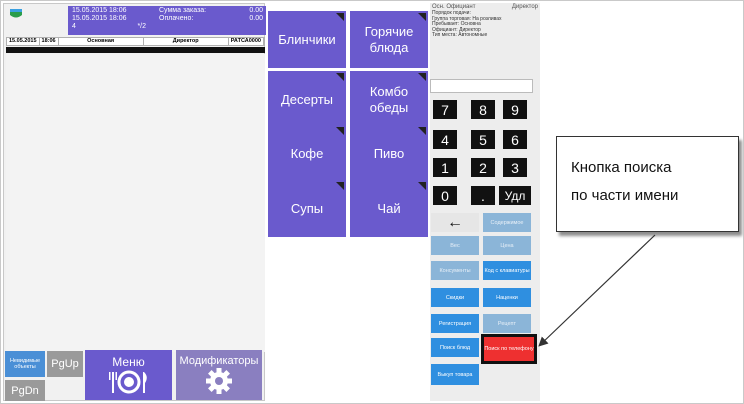 The height and width of the screenshot is (404, 744). I want to click on key-0: 0, so click(445, 195).